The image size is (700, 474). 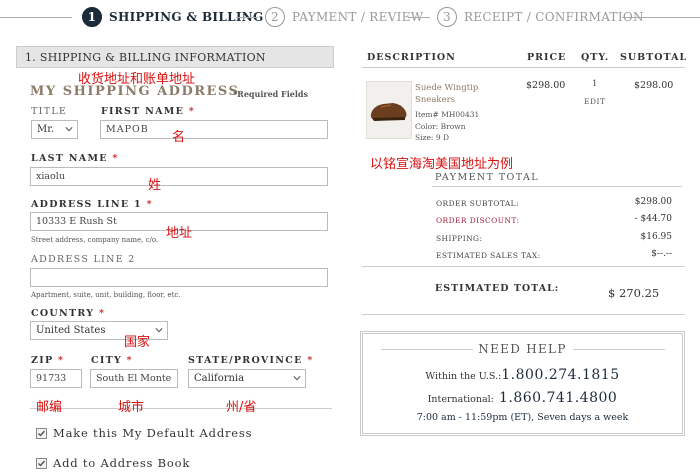 I want to click on step-number: 1, so click(x=92, y=17).